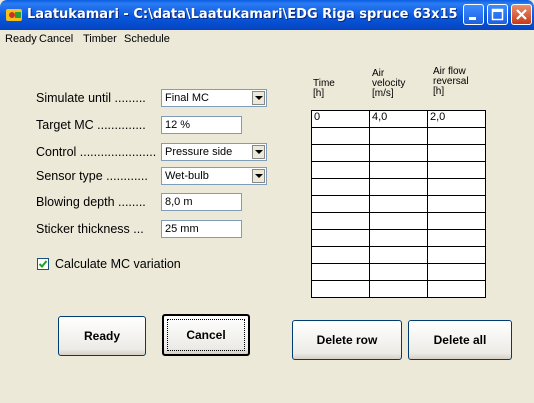 The width and height of the screenshot is (534, 403). Describe the element at coordinates (214, 176) in the screenshot. I see `sensor-type-select: Wet-bulb` at that location.